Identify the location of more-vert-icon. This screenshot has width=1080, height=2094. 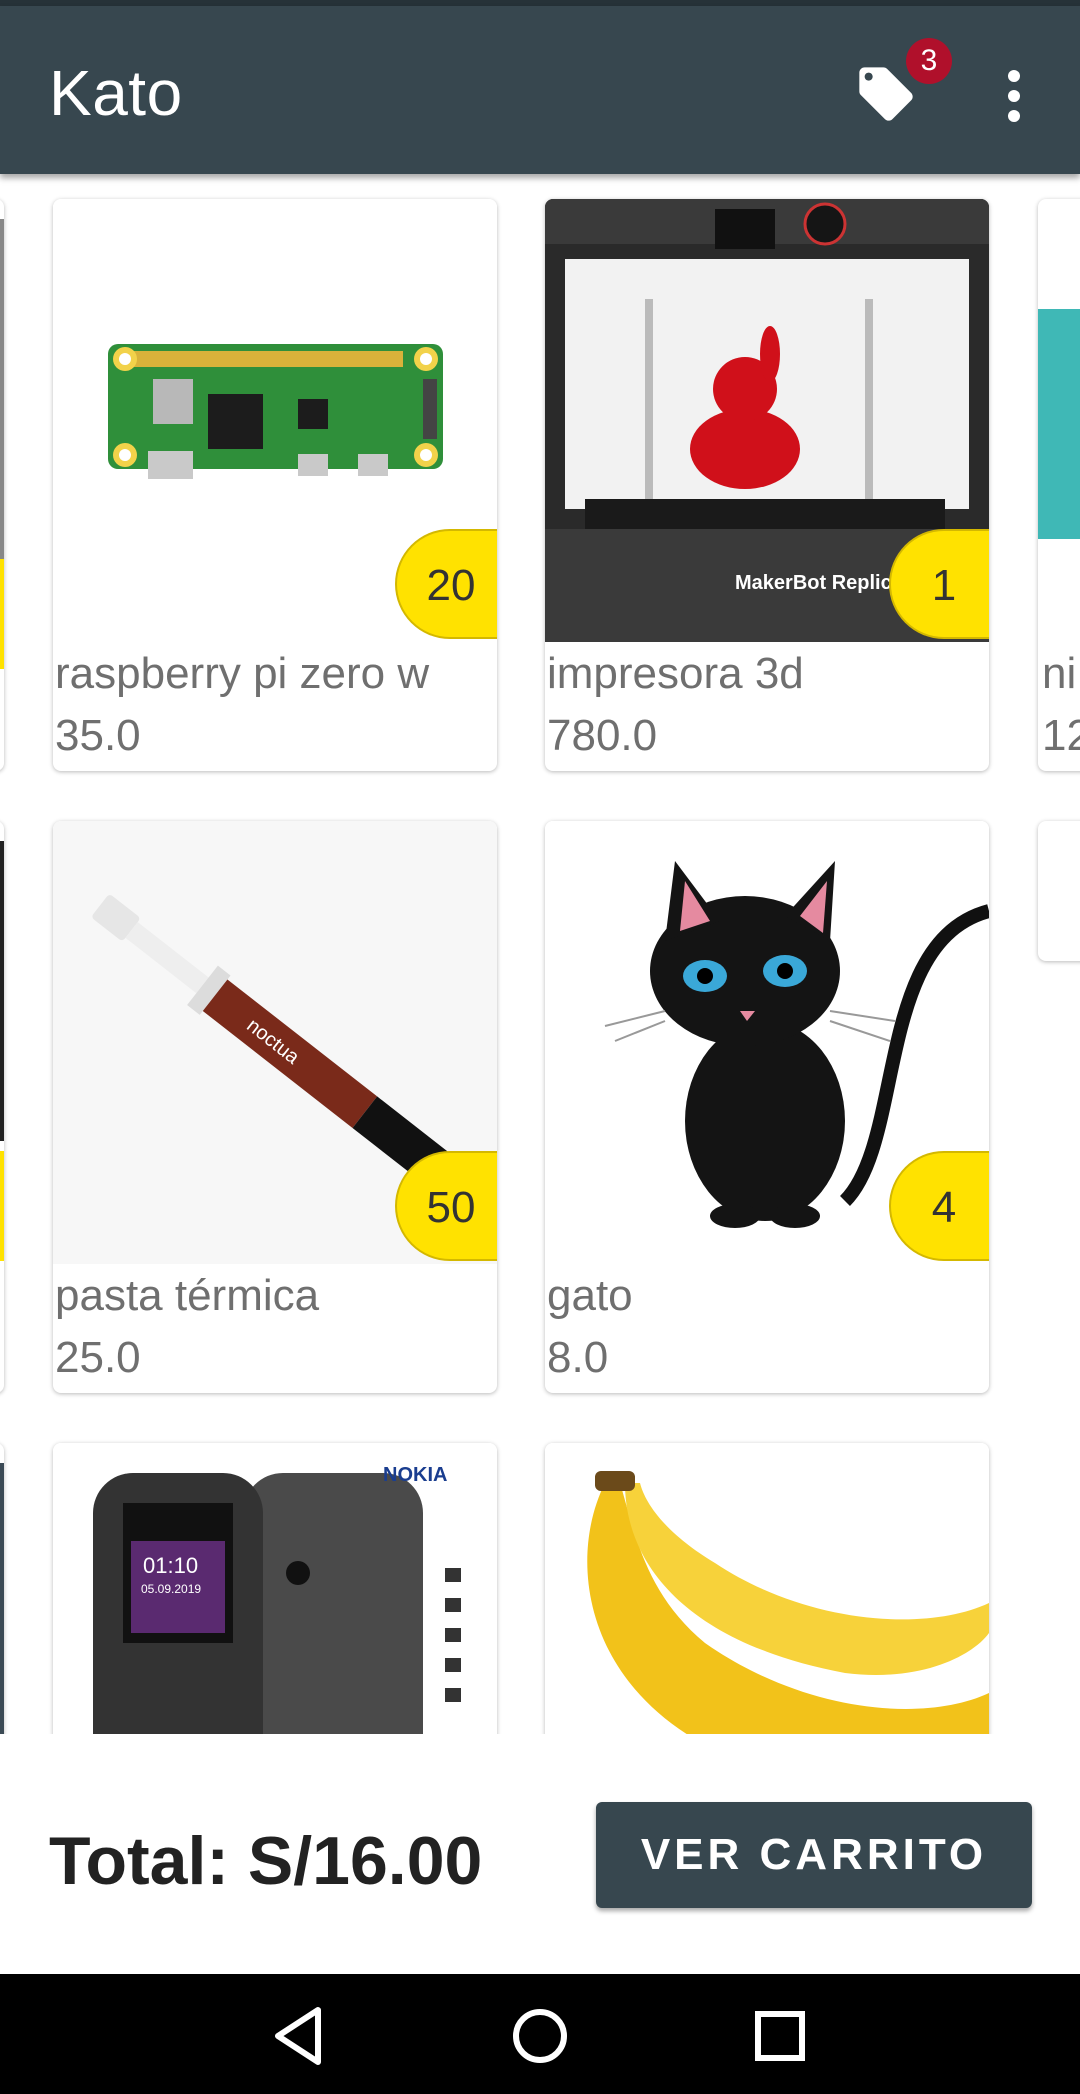
(1014, 76).